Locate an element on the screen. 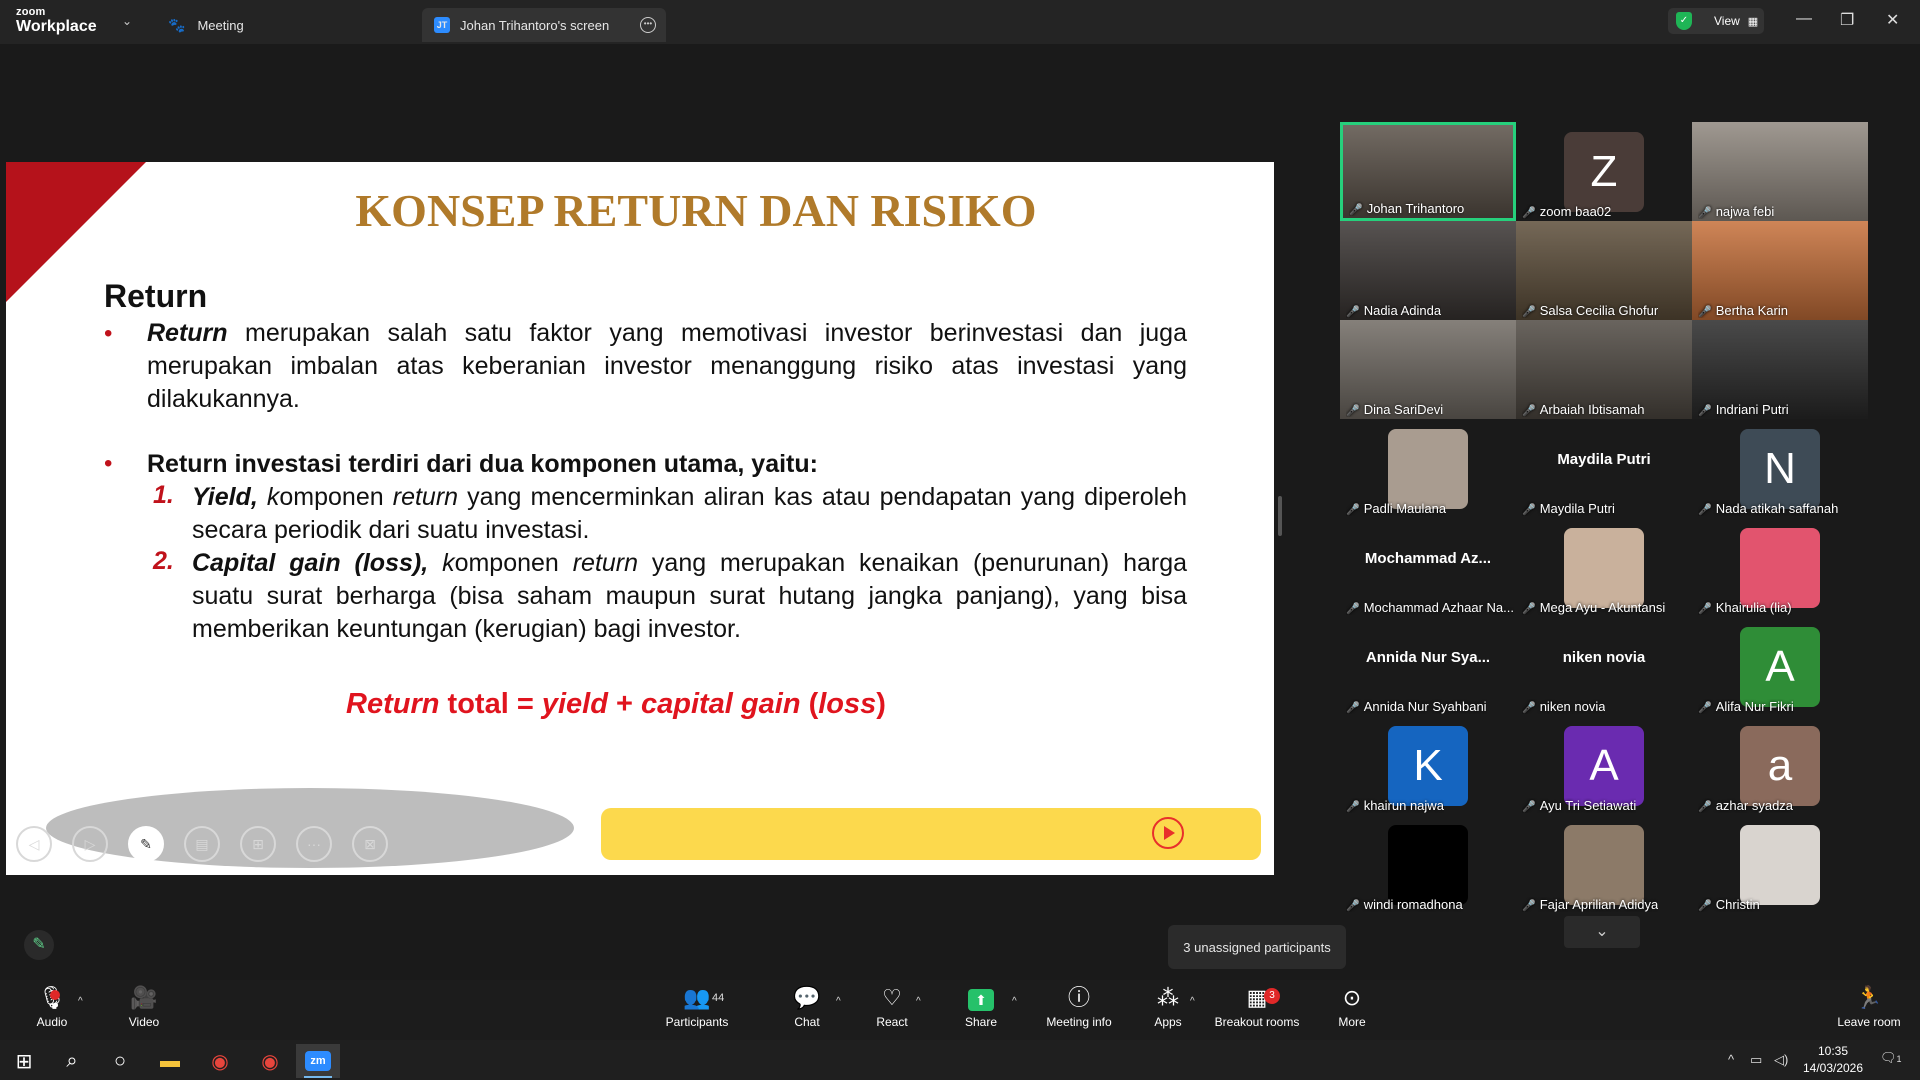 The image size is (1920, 1080). participant-tile: 🎤 Christin is located at coordinates (1780, 864).